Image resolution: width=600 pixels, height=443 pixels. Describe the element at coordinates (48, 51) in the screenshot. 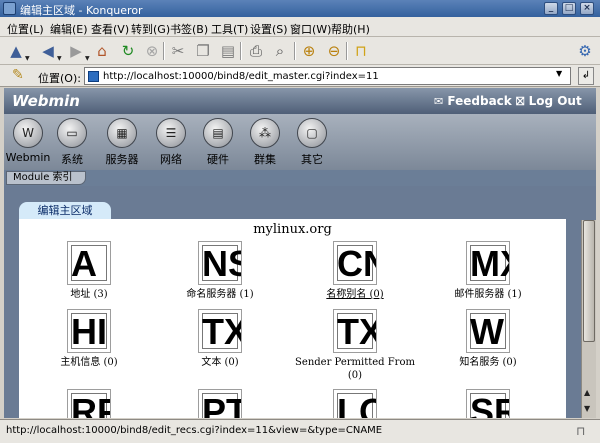

I see `back-arrow-icon: ◀` at that location.